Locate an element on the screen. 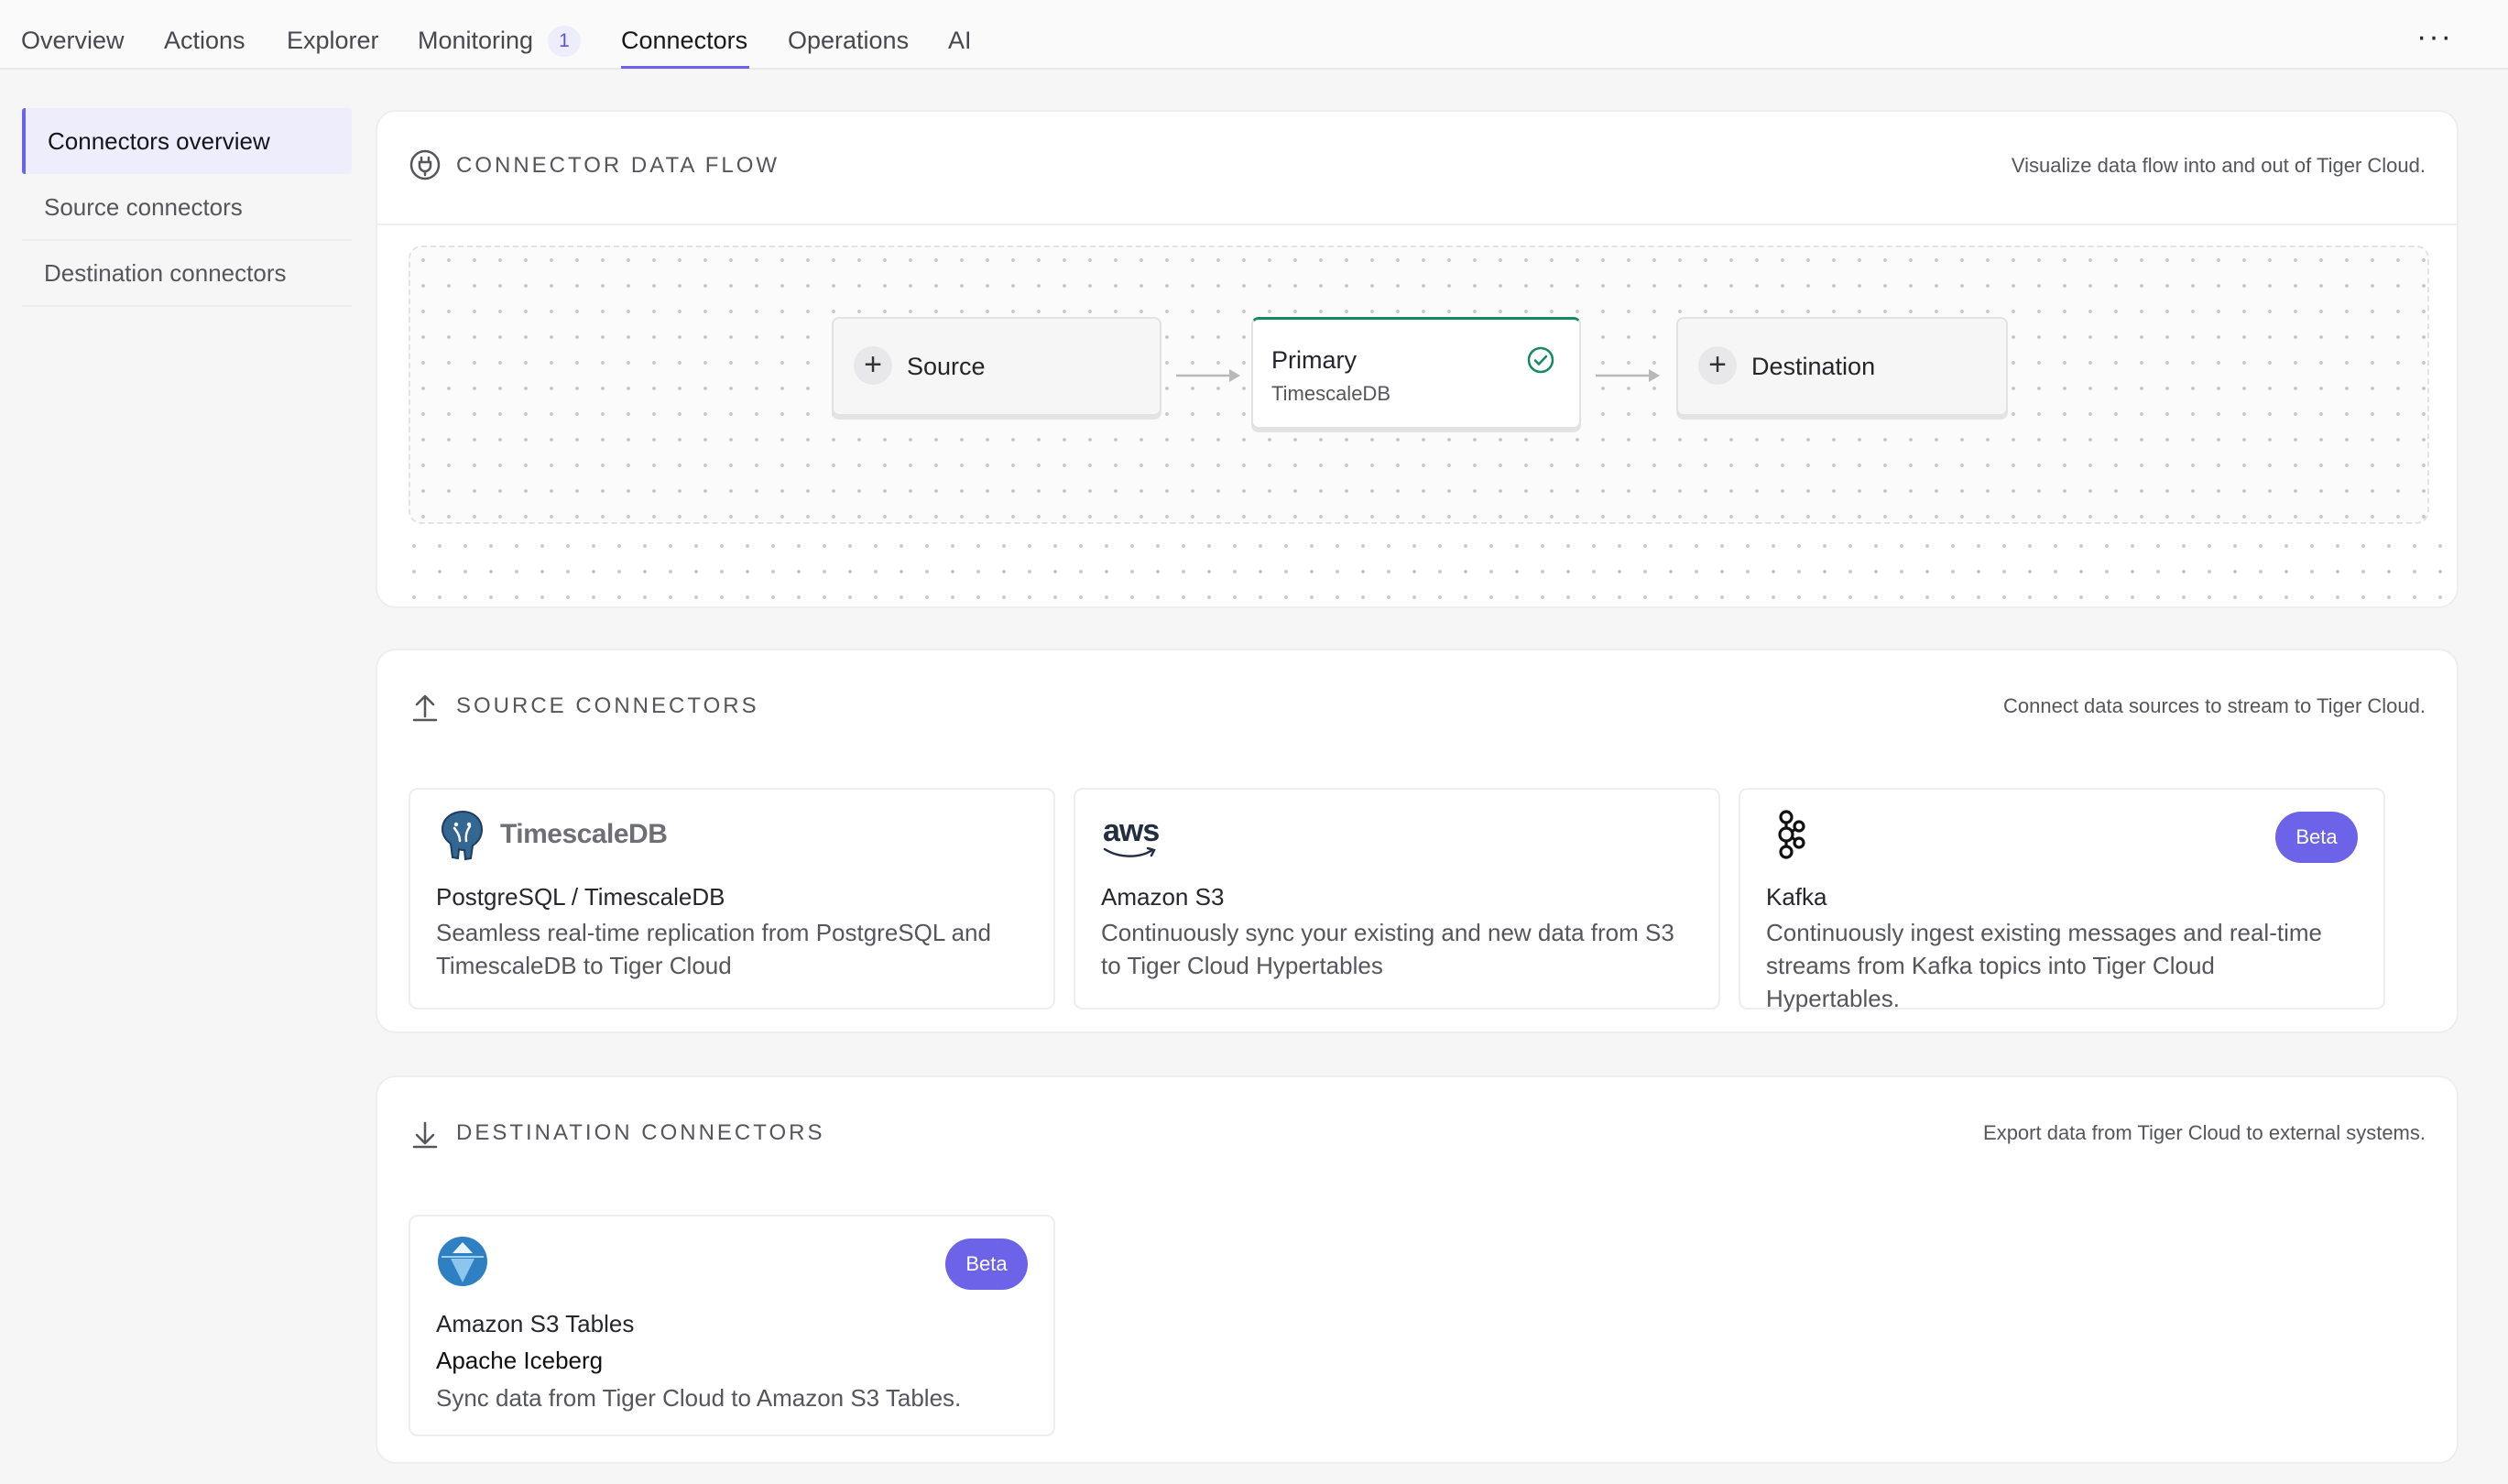 Image resolution: width=2508 pixels, height=1484 pixels. primary-service-node: Primary TimescaleDB is located at coordinates (1416, 373).